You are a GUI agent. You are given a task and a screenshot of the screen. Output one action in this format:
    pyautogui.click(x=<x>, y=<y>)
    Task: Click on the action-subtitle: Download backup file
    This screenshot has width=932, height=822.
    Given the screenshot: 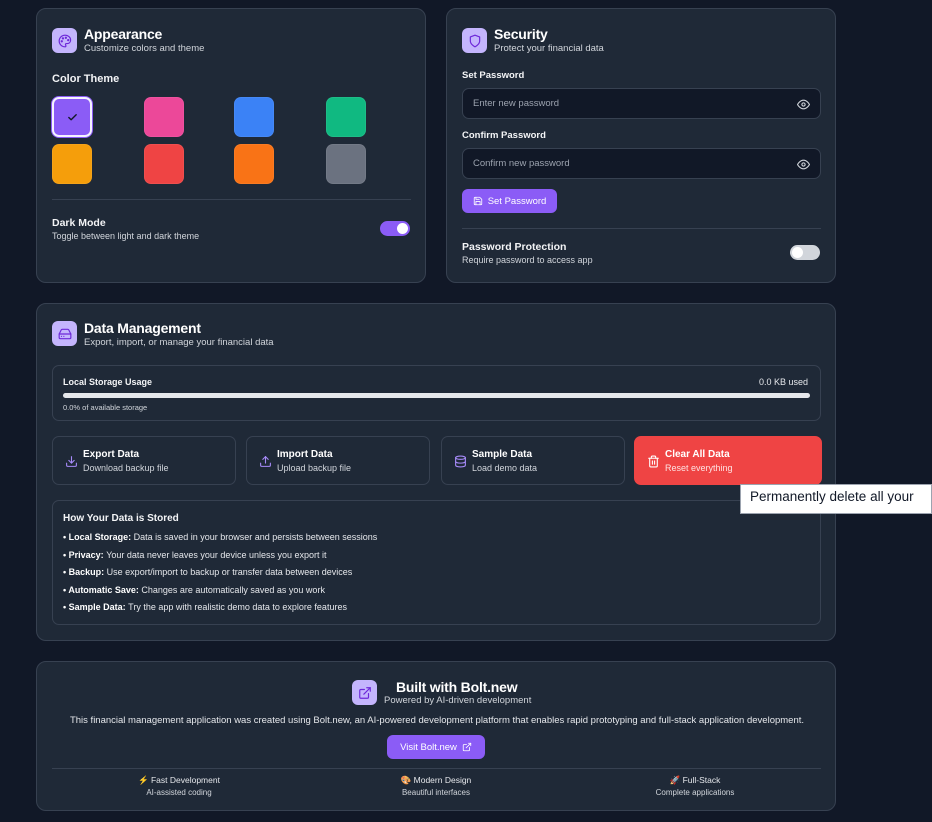 What is the action you would take?
    pyautogui.click(x=126, y=468)
    